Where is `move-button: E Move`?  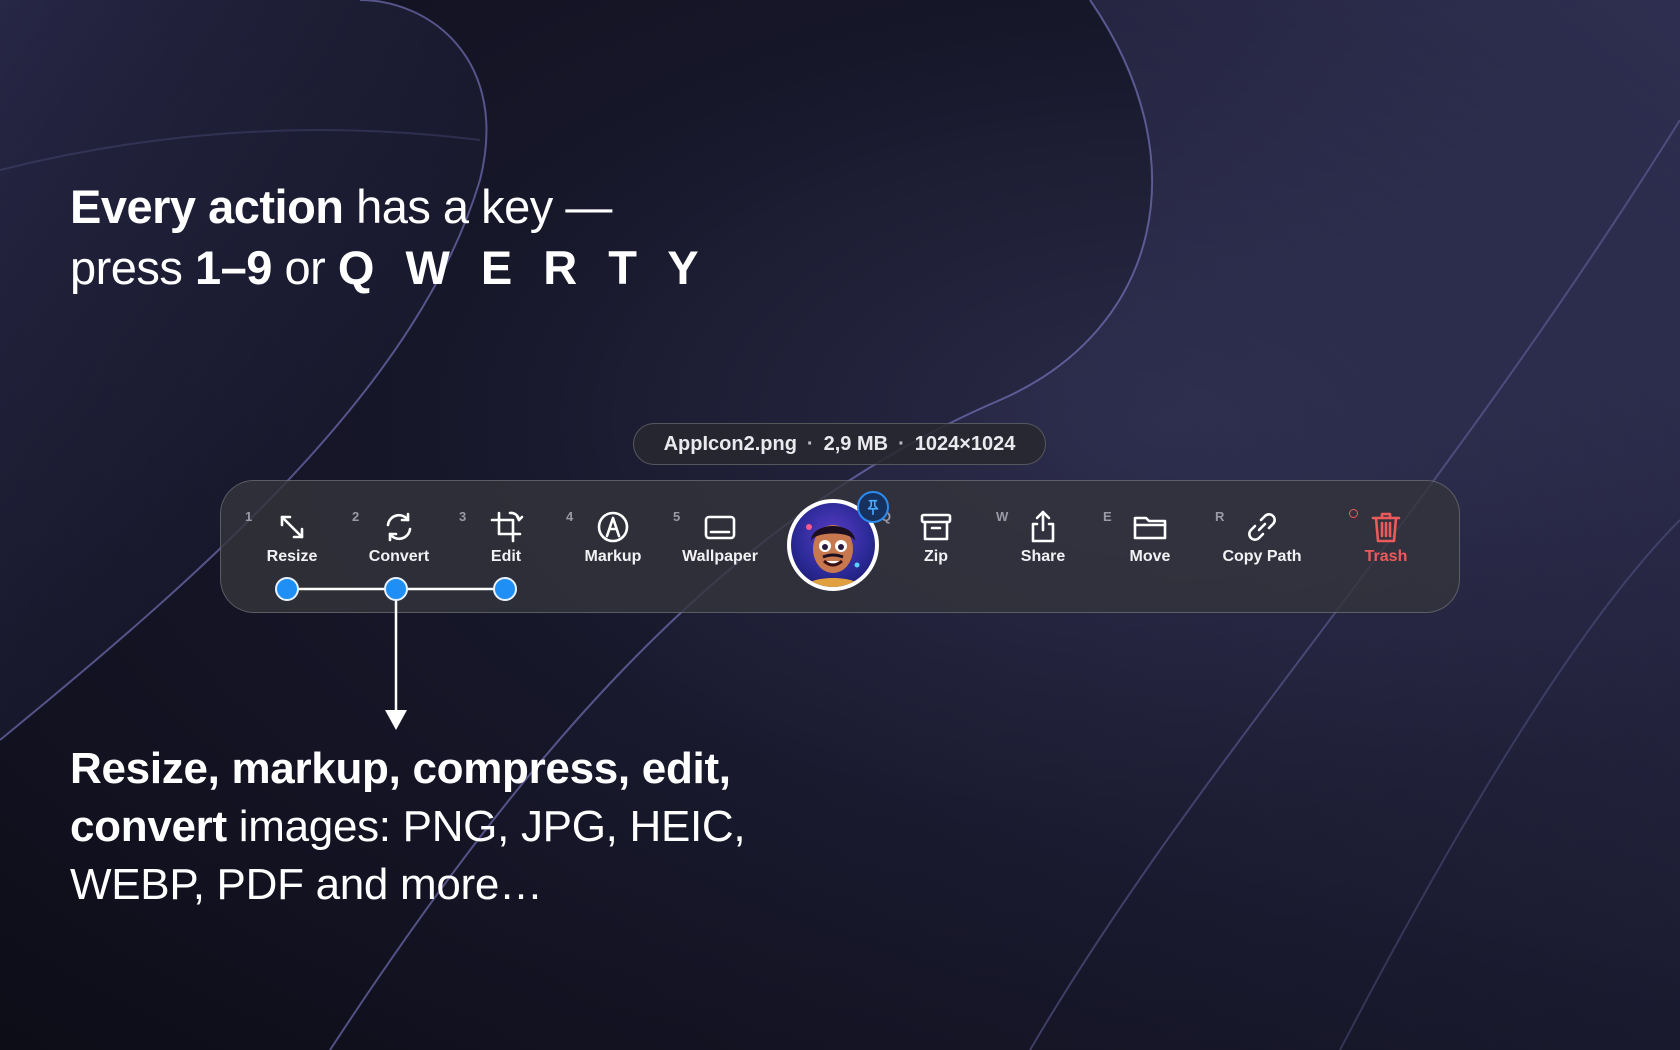 move-button: E Move is located at coordinates (1150, 539).